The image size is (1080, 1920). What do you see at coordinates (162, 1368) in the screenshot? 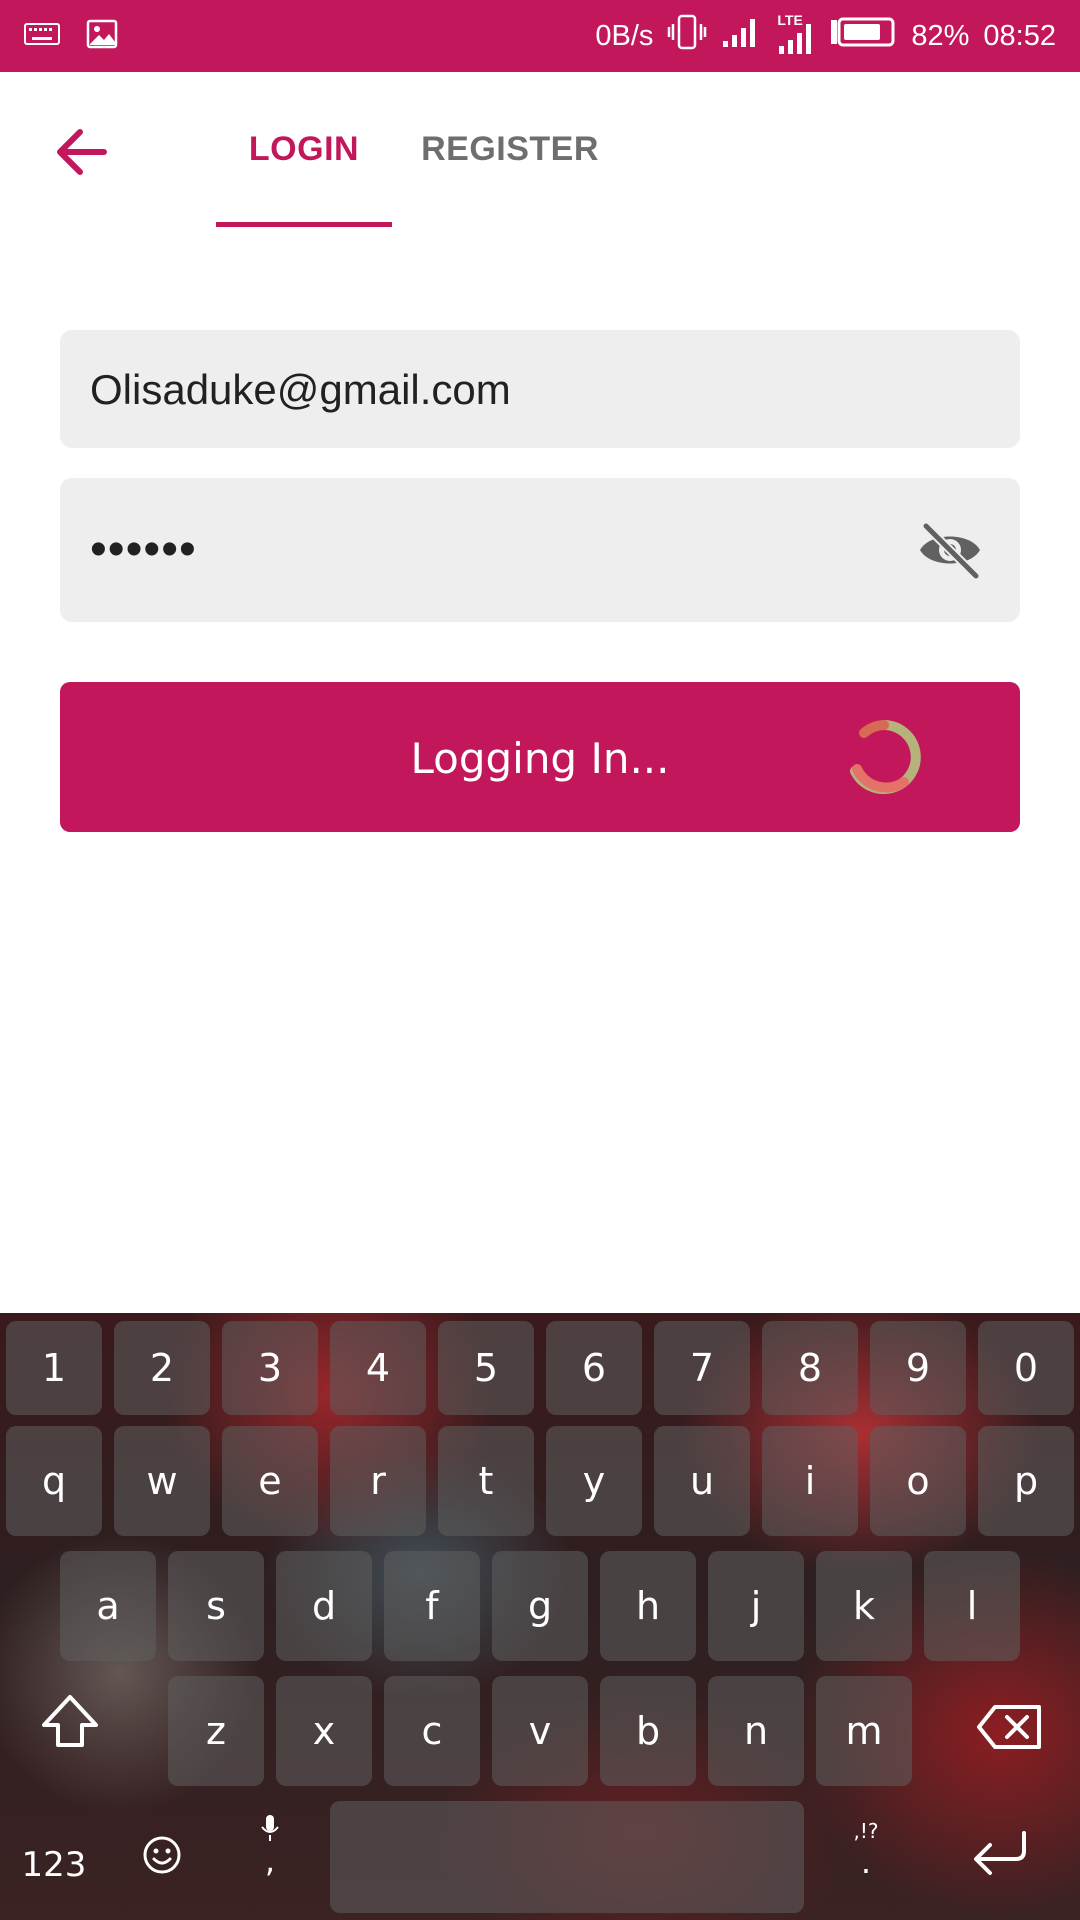
I see `key-2: 2` at bounding box center [162, 1368].